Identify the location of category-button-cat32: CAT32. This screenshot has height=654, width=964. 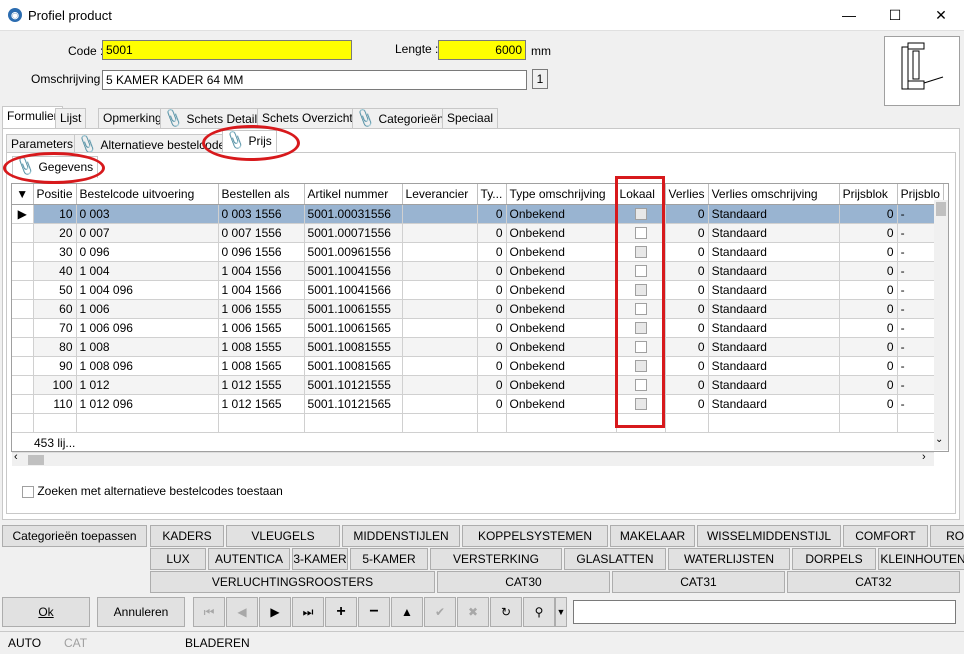
(873, 582).